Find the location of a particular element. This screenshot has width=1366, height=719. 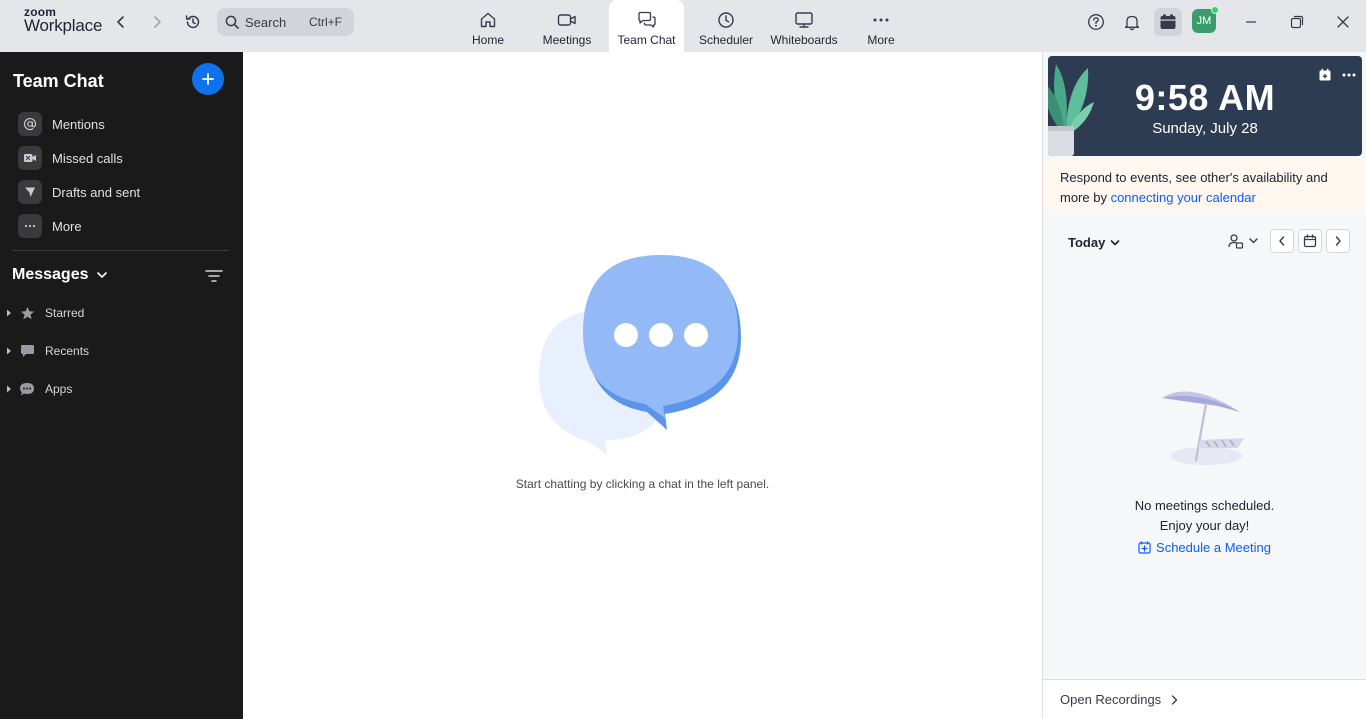

close-icon is located at coordinates (1343, 22).